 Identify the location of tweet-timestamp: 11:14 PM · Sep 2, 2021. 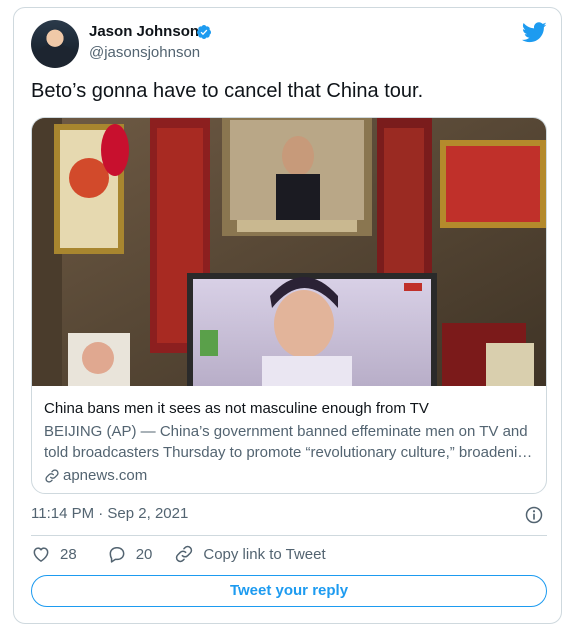
(109, 514).